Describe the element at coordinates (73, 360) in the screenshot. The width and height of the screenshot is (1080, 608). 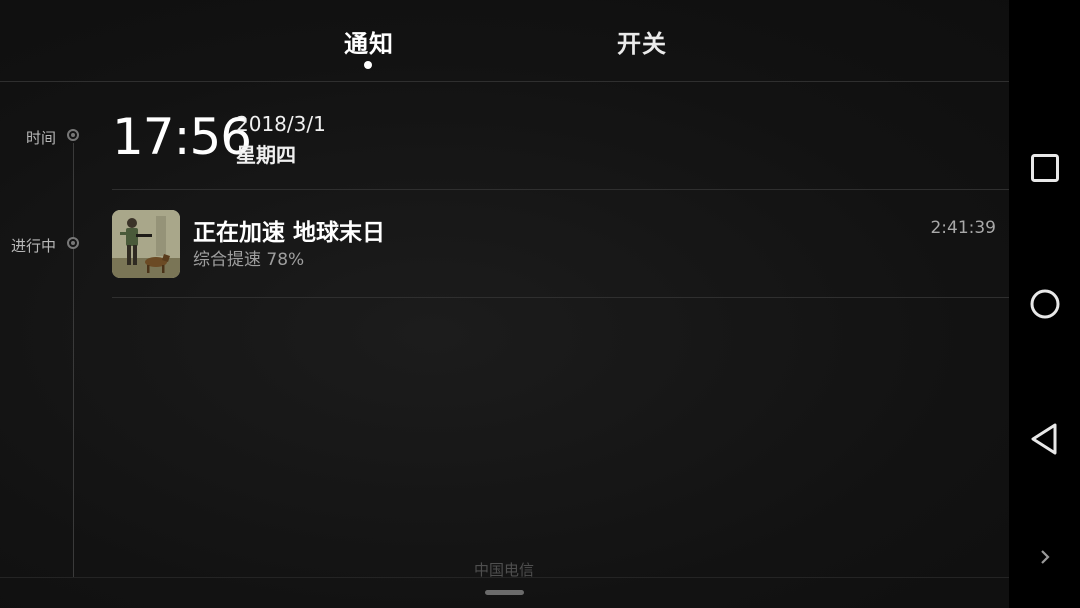
I see `timeline-line` at that location.